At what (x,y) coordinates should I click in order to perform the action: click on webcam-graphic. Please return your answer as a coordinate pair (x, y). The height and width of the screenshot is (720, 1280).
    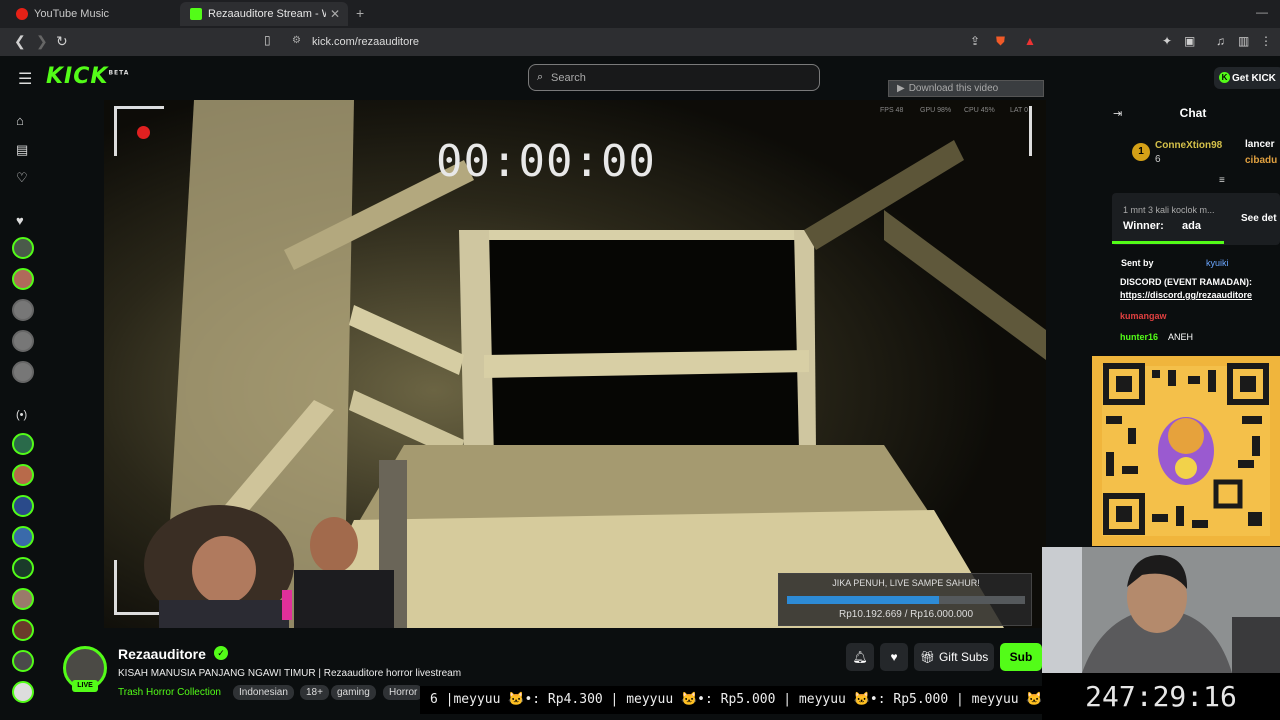
    Looking at the image, I should click on (1161, 610).